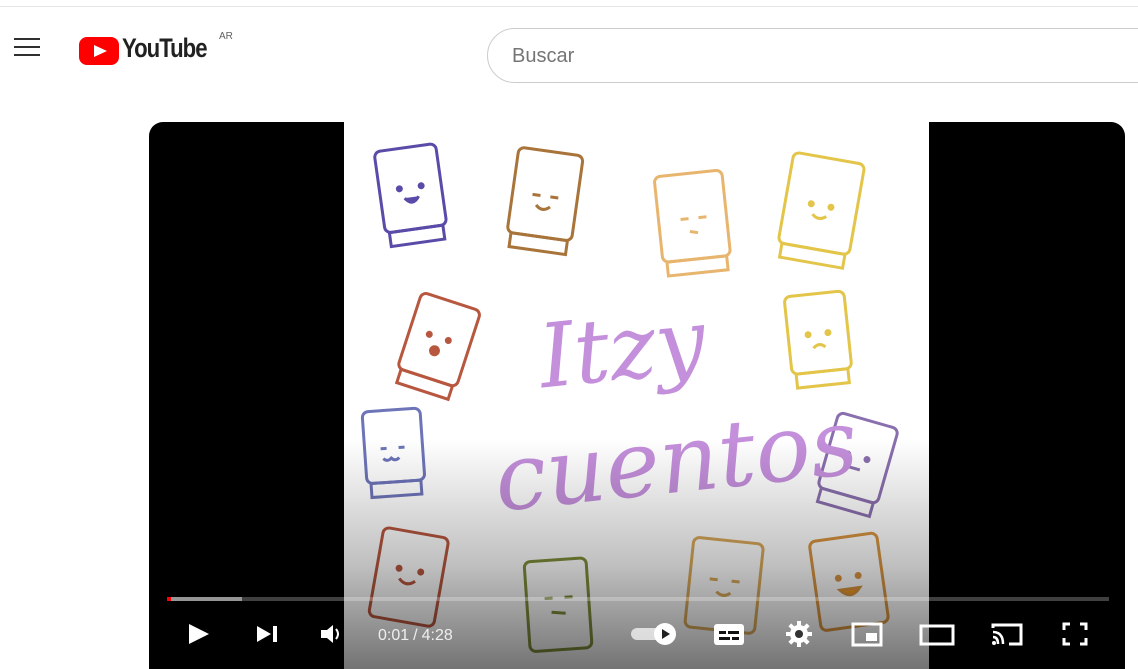 This screenshot has height=669, width=1138. I want to click on search-input, so click(812, 56).